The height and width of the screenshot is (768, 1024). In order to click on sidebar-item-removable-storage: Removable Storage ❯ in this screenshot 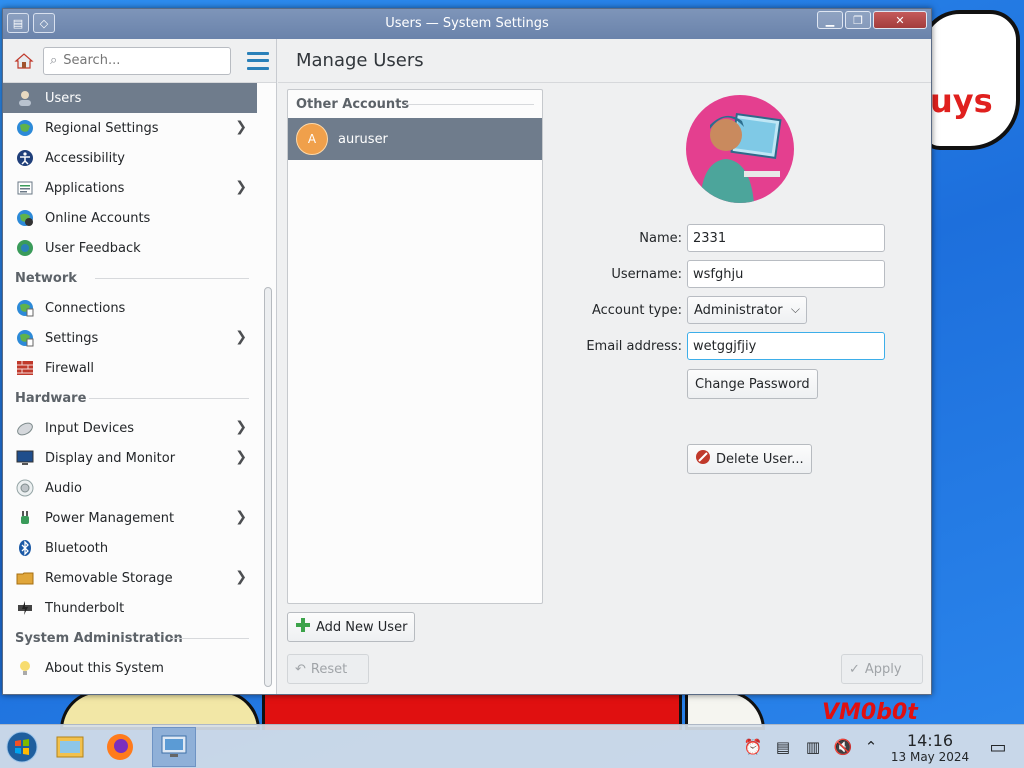, I will do `click(130, 578)`.